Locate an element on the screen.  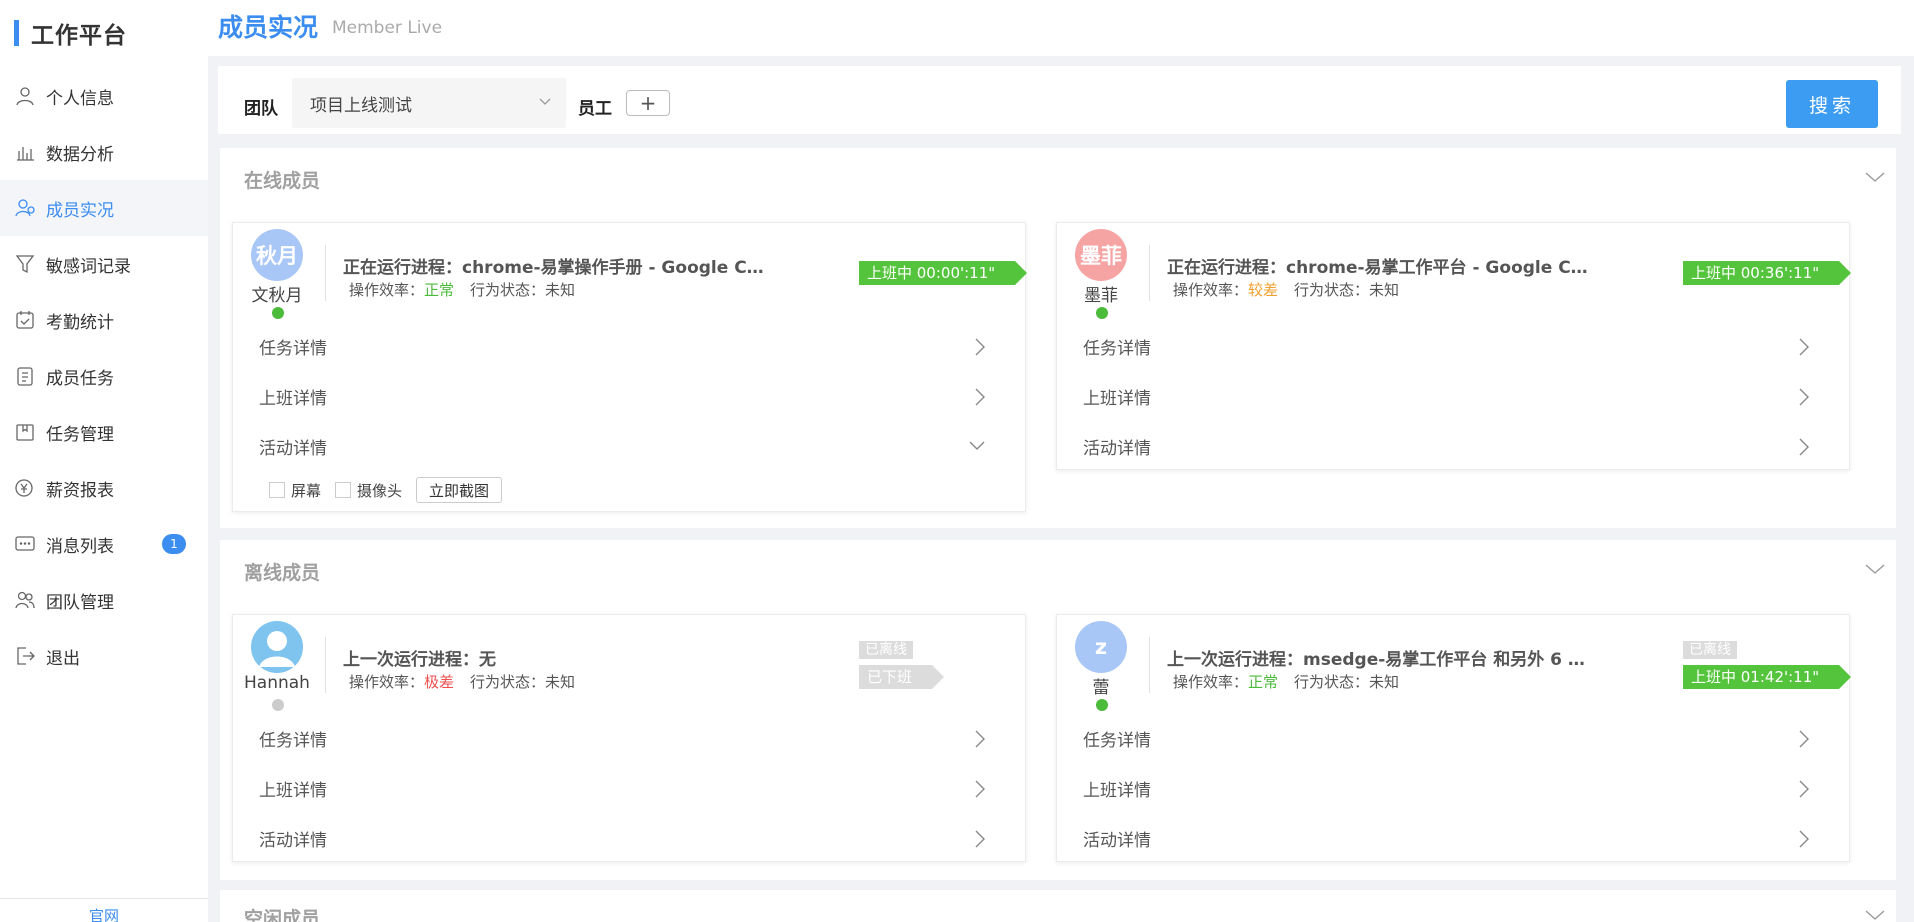
avatar: 秋月 is located at coordinates (277, 255).